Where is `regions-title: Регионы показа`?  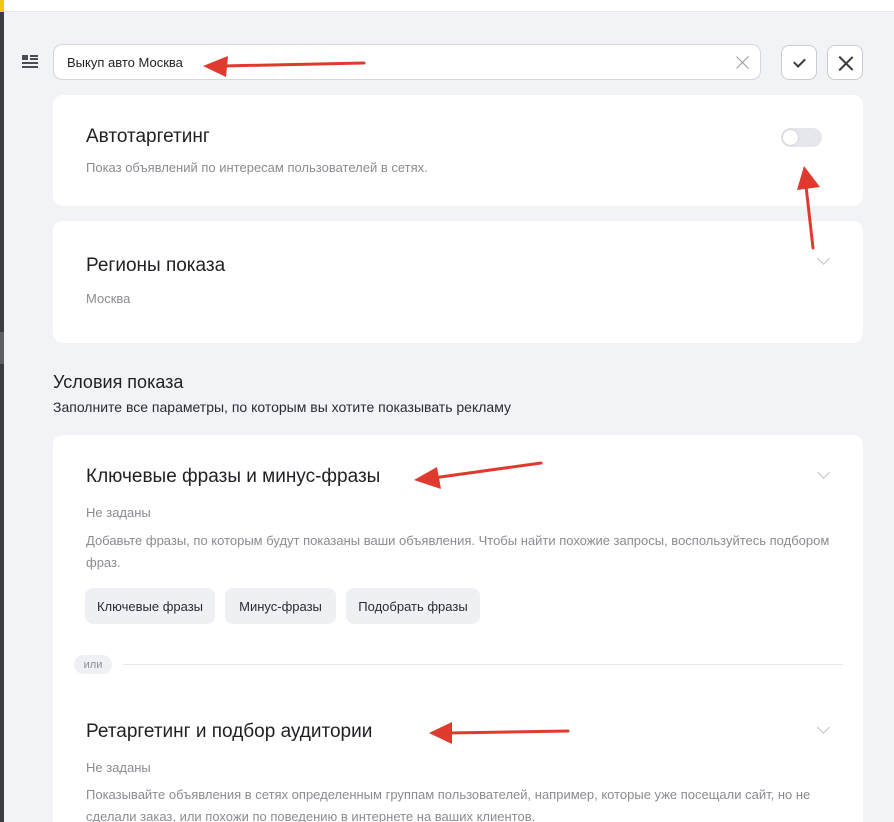 regions-title: Регионы показа is located at coordinates (156, 265).